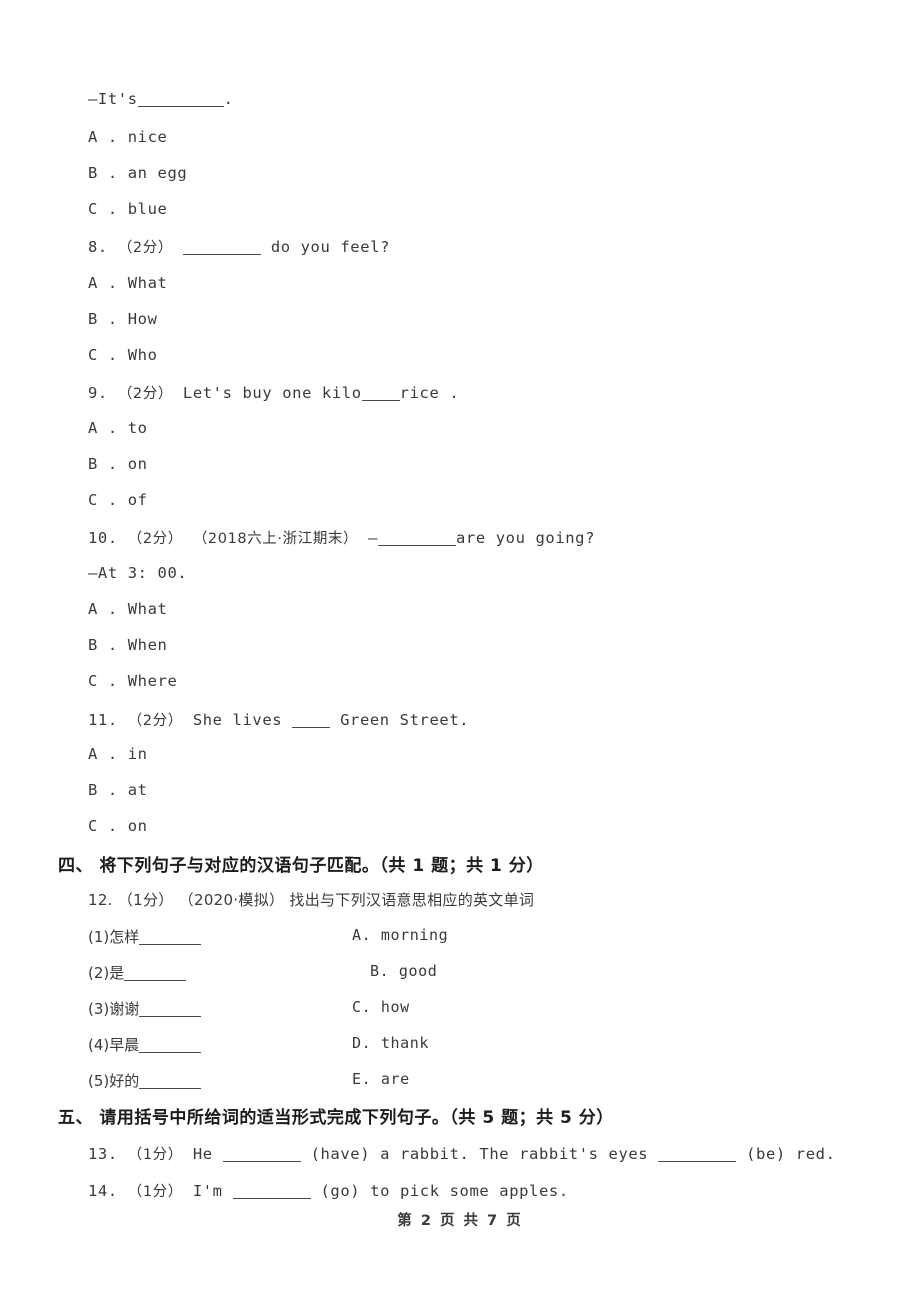 The height and width of the screenshot is (1302, 920). I want to click on match-right-item: A. morning, so click(400, 935).